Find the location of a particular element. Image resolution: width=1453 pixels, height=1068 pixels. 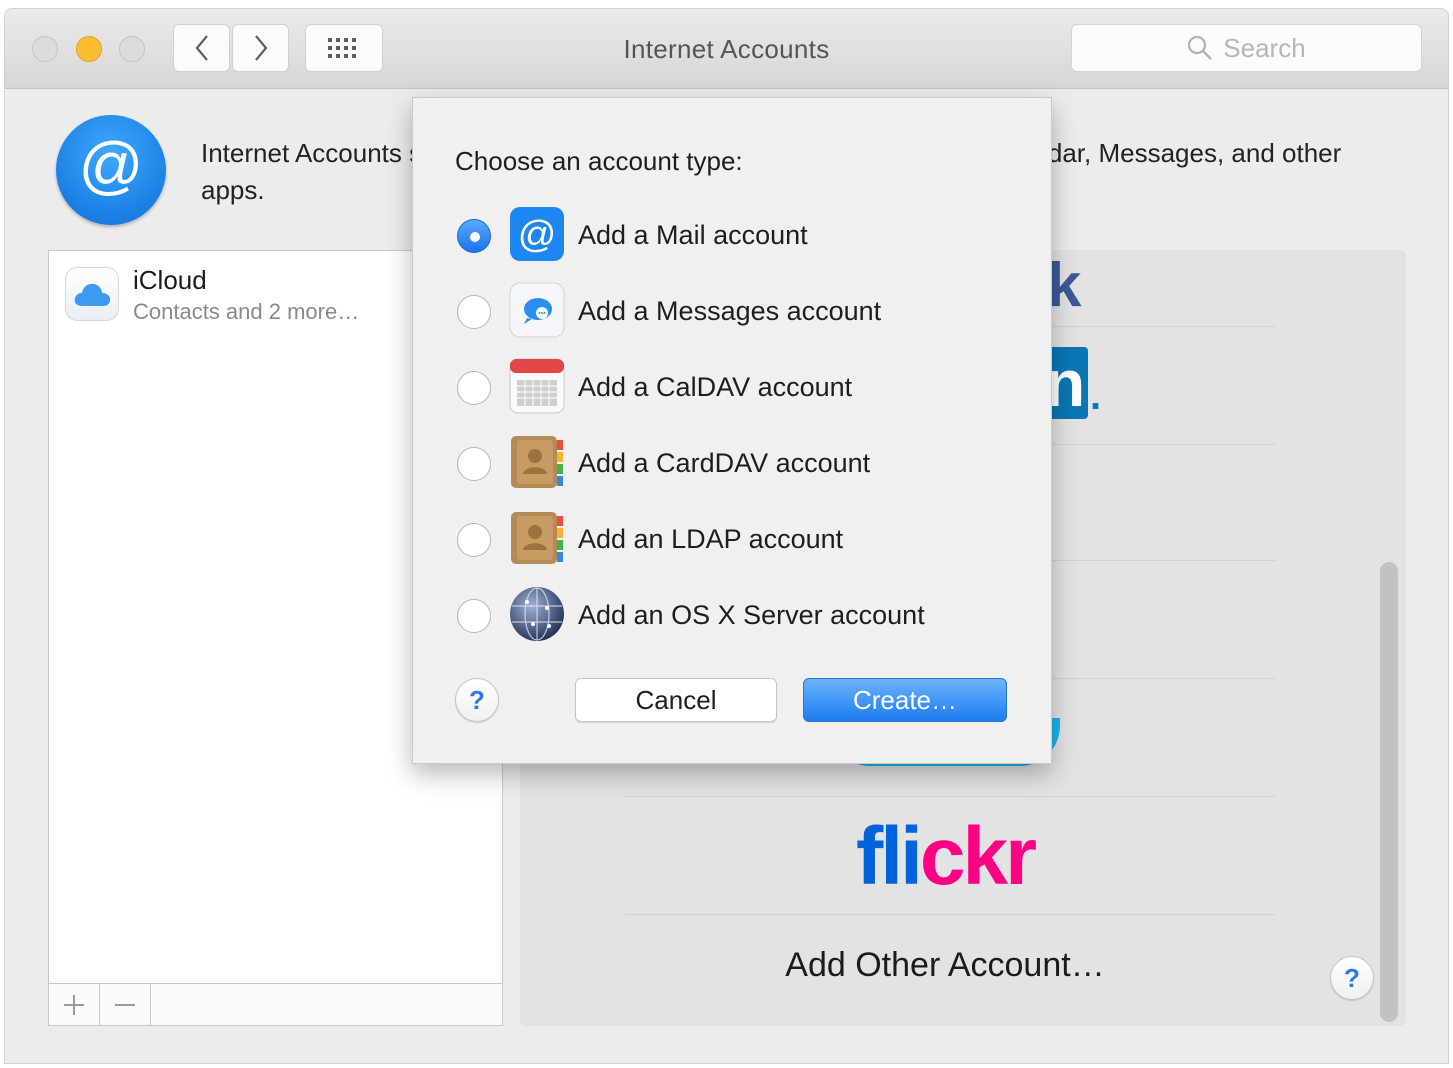

flickr-logo: flickr is located at coordinates (945, 857).